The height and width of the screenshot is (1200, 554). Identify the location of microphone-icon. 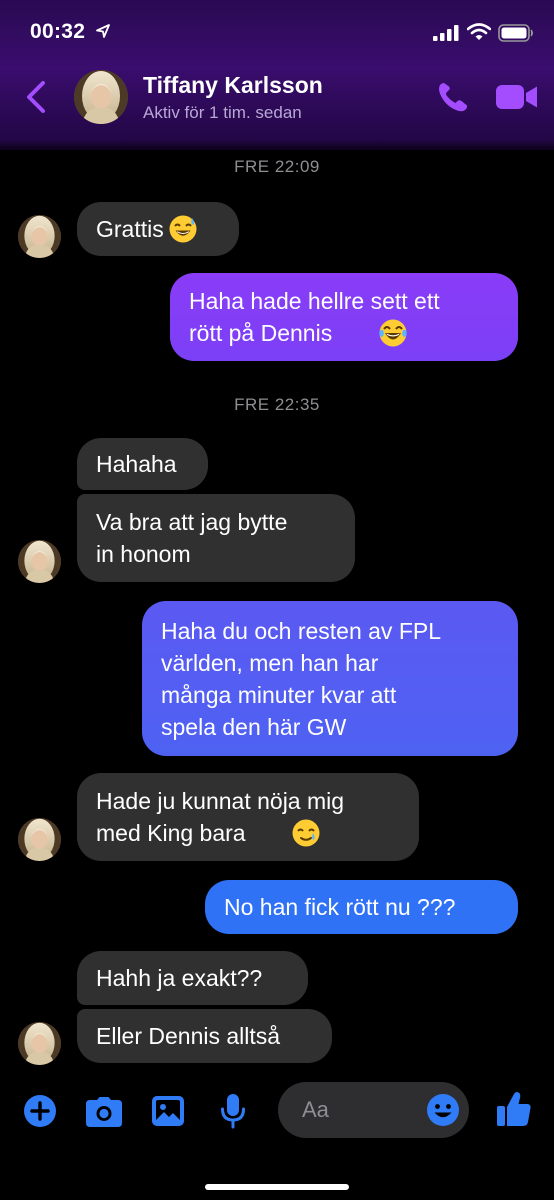
(233, 1111).